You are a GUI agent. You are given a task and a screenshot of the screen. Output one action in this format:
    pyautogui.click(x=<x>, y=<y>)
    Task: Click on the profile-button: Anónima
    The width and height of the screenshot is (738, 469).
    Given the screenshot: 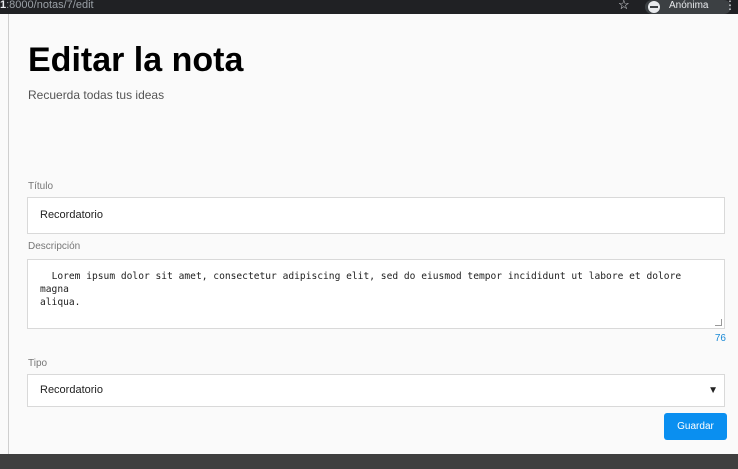 What is the action you would take?
    pyautogui.click(x=688, y=7)
    